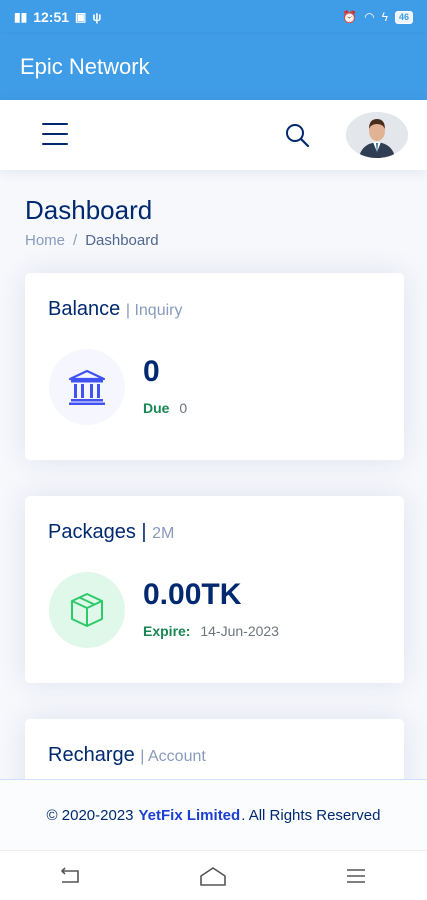 This screenshot has width=427, height=900. I want to click on footer-copyright: © 2020-2023, so click(90, 815).